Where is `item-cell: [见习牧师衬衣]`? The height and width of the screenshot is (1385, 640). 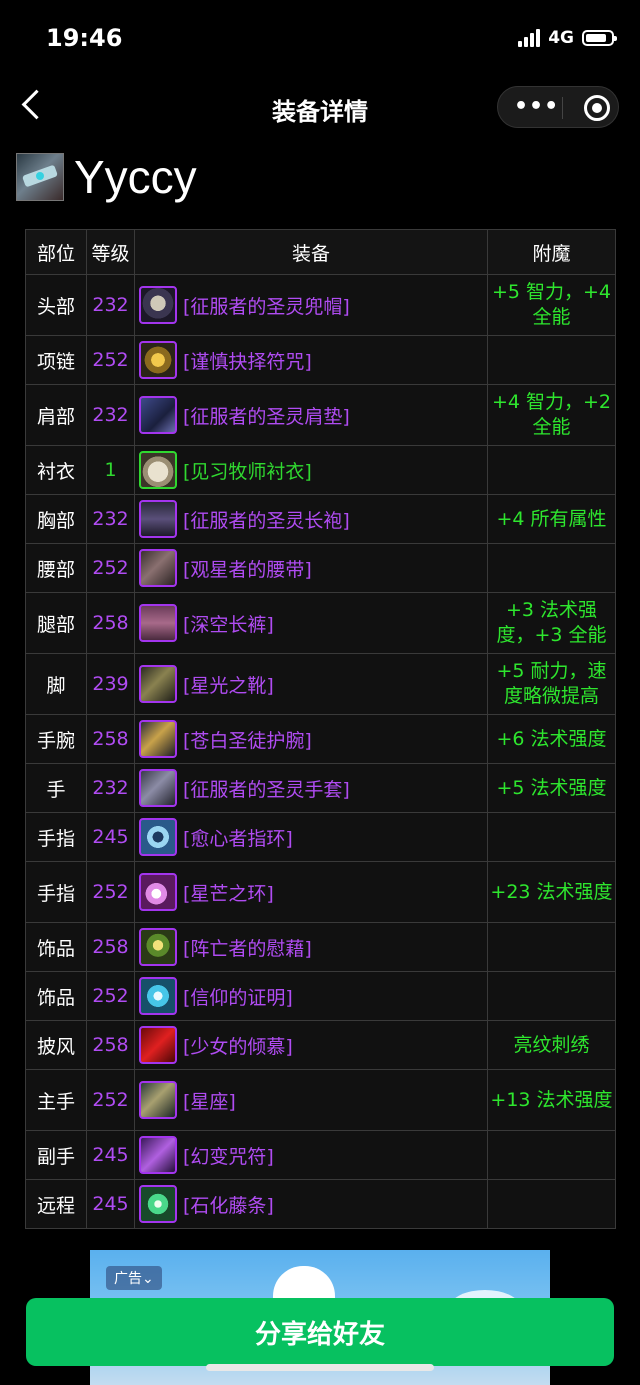
item-cell: [见习牧师衬衣] is located at coordinates (311, 470).